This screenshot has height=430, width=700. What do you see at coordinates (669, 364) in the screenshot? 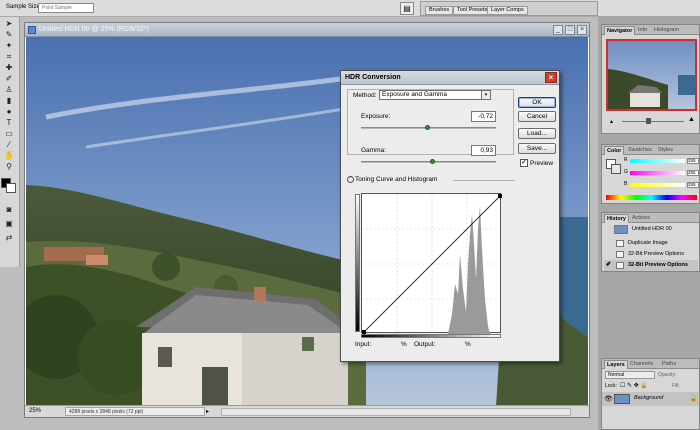
I see `tab-paths: Paths` at bounding box center [669, 364].